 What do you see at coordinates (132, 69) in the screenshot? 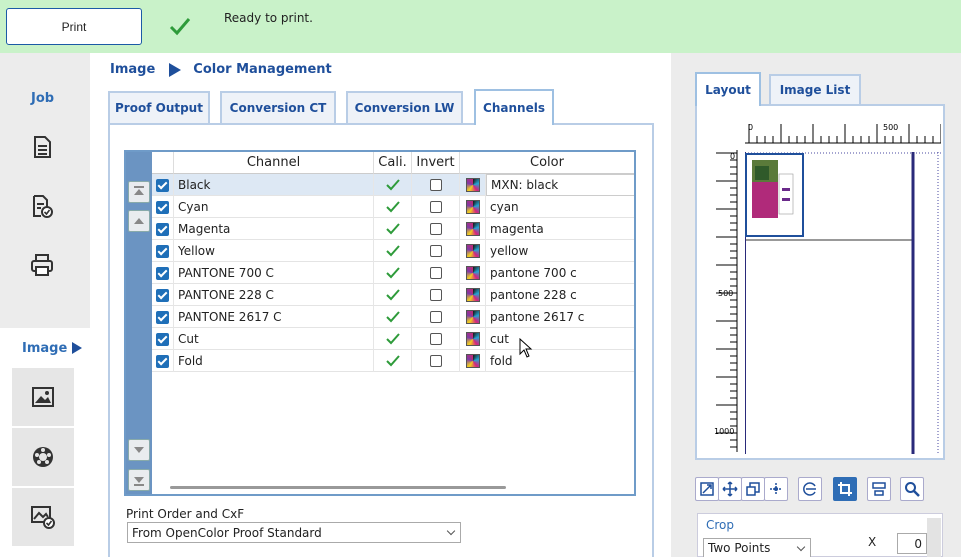
I see `breadcrumb-image: Image` at bounding box center [132, 69].